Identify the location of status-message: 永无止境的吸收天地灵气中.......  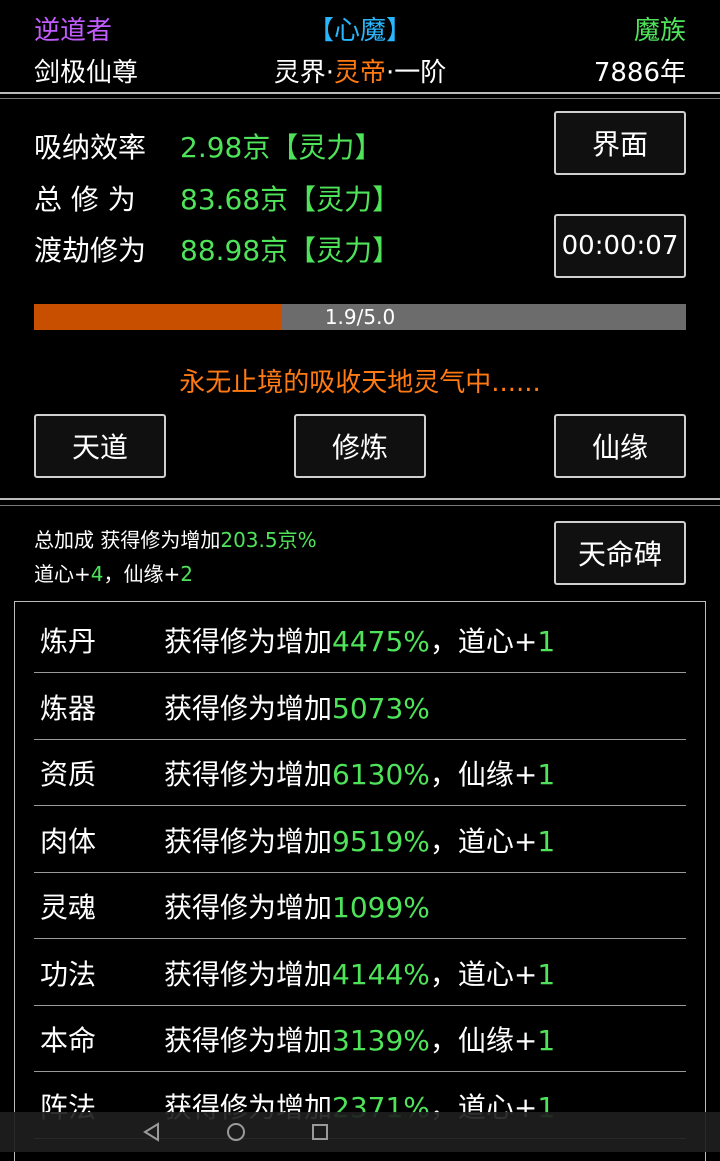
(360, 383).